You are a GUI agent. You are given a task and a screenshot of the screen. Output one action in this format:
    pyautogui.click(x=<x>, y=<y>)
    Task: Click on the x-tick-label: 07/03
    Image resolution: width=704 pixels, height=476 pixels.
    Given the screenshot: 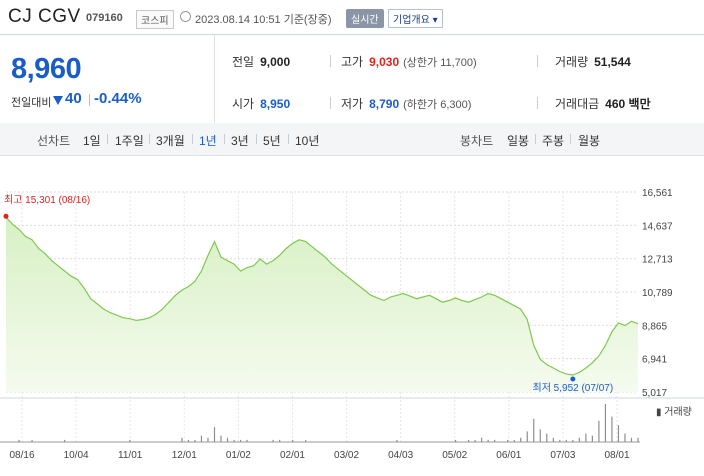 What is the action you would take?
    pyautogui.click(x=562, y=455)
    